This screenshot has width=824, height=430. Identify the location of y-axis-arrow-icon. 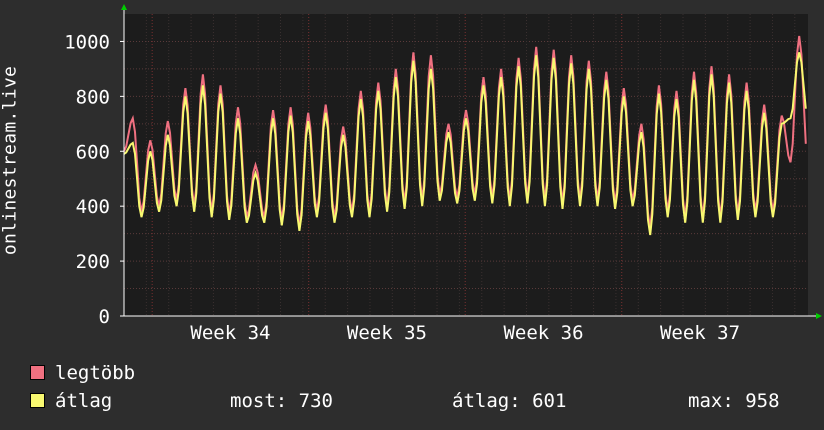
(124, 7).